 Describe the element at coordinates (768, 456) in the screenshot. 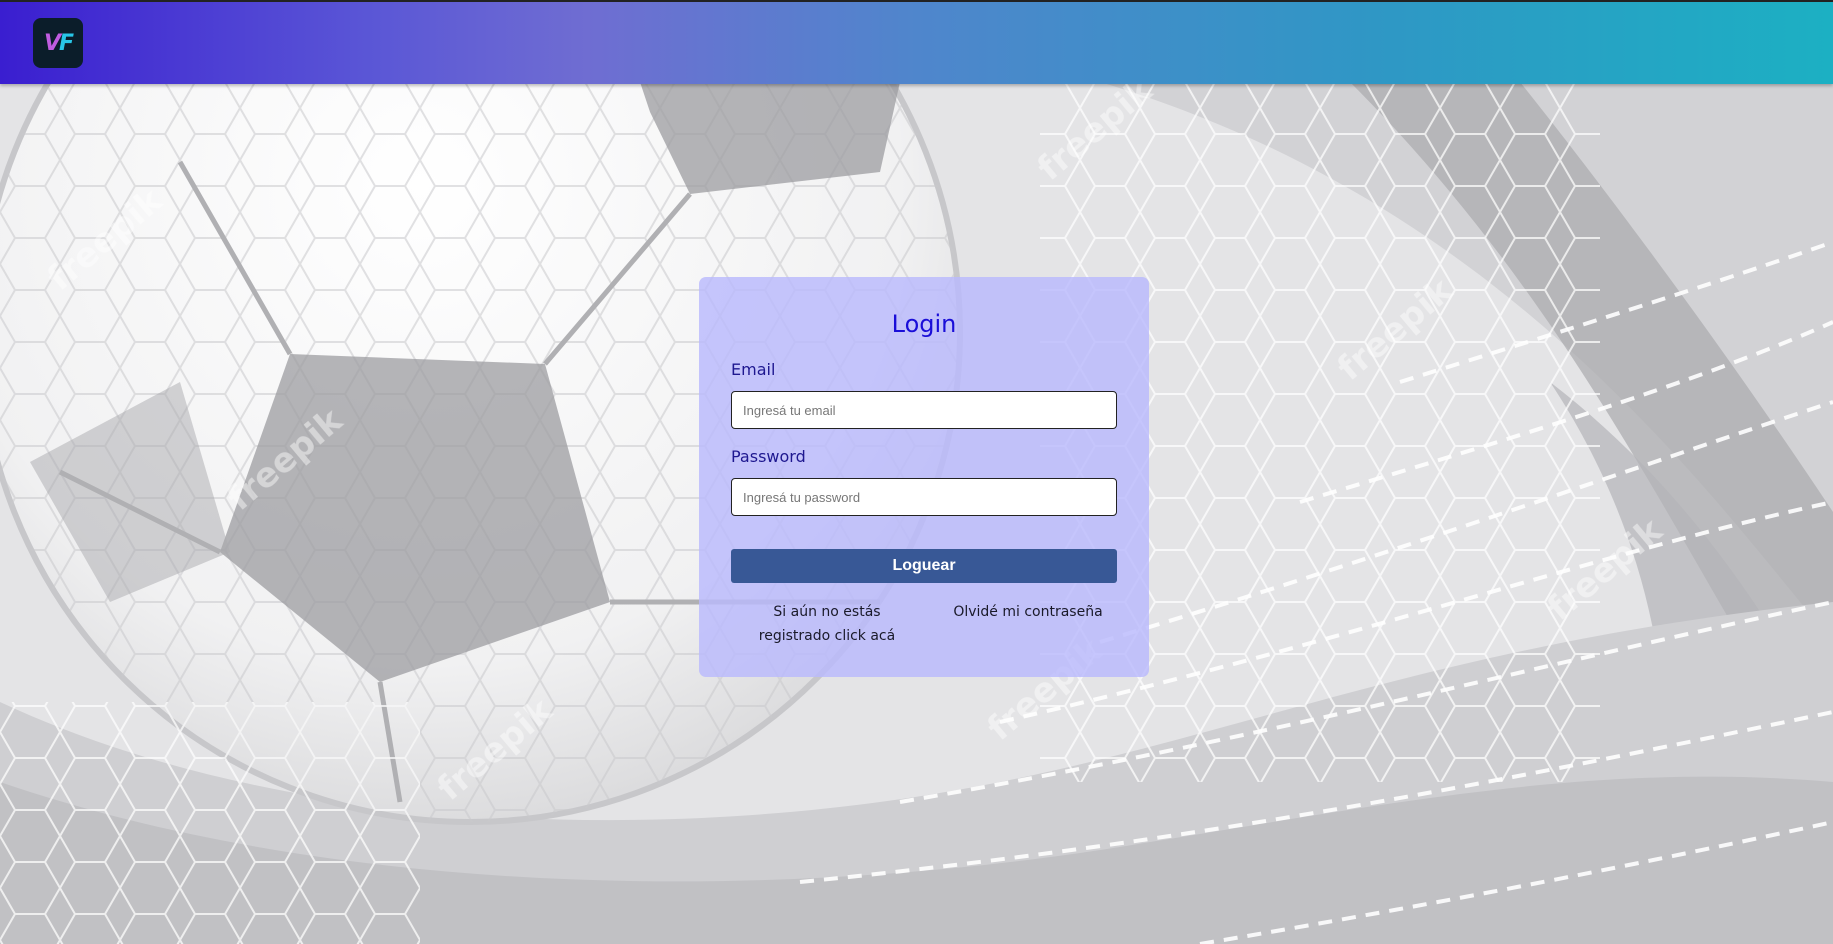

I see `password-label: Password` at that location.